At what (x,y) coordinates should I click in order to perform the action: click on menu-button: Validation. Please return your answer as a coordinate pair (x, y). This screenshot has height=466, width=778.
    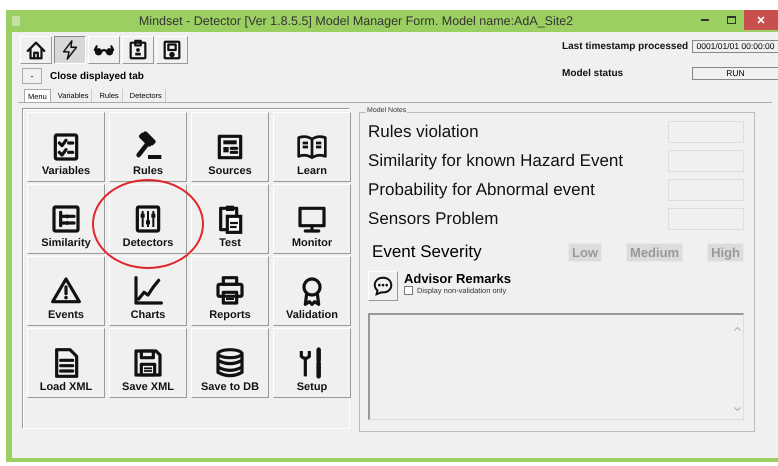
    Looking at the image, I should click on (312, 291).